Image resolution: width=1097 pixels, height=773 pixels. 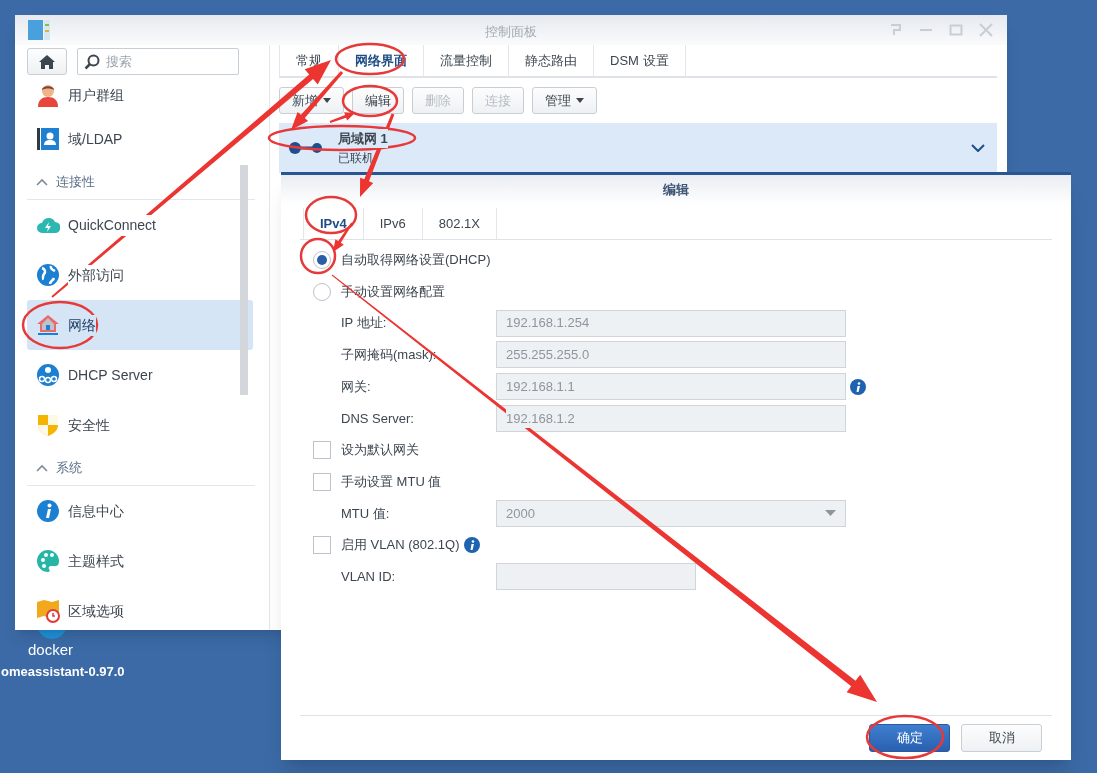 What do you see at coordinates (140, 325) in the screenshot?
I see `sidebar-item: 网络` at bounding box center [140, 325].